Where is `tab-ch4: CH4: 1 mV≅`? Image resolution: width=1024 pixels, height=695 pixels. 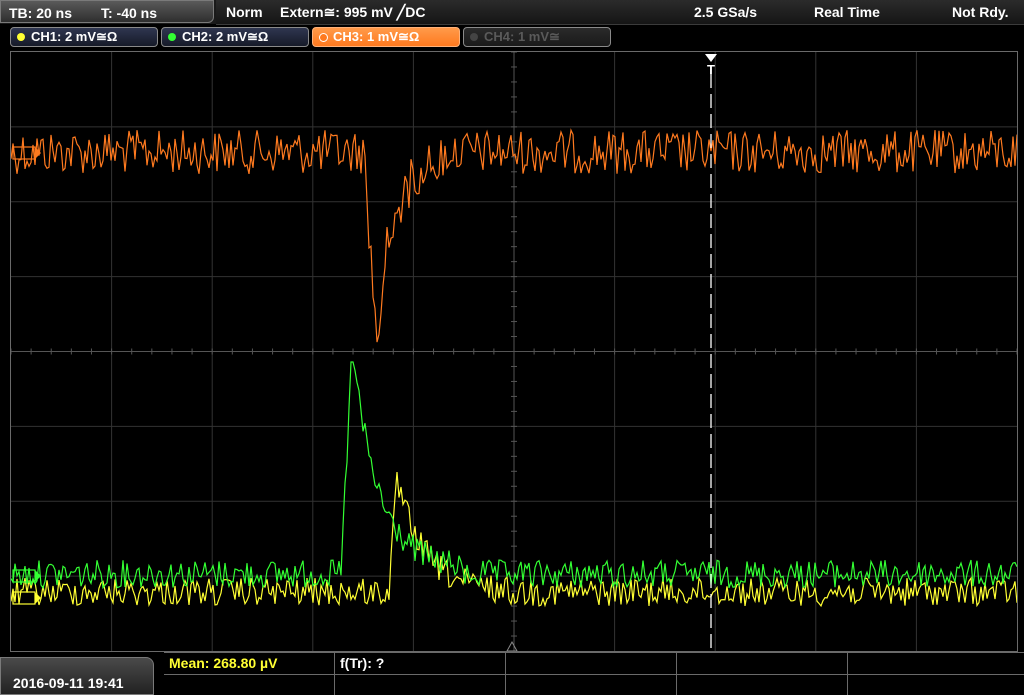
tab-ch4: CH4: 1 mV≅ is located at coordinates (537, 37).